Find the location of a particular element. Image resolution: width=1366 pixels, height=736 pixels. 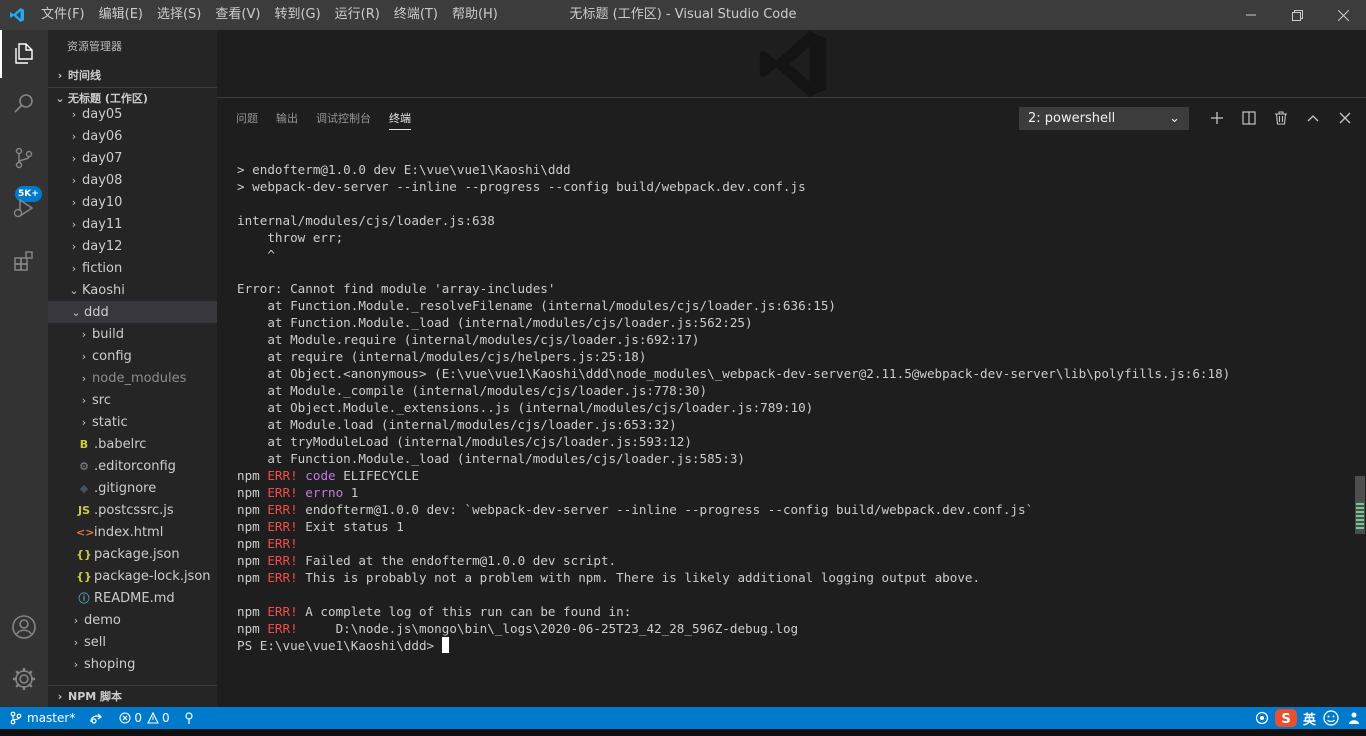

account-icon is located at coordinates (24, 627).